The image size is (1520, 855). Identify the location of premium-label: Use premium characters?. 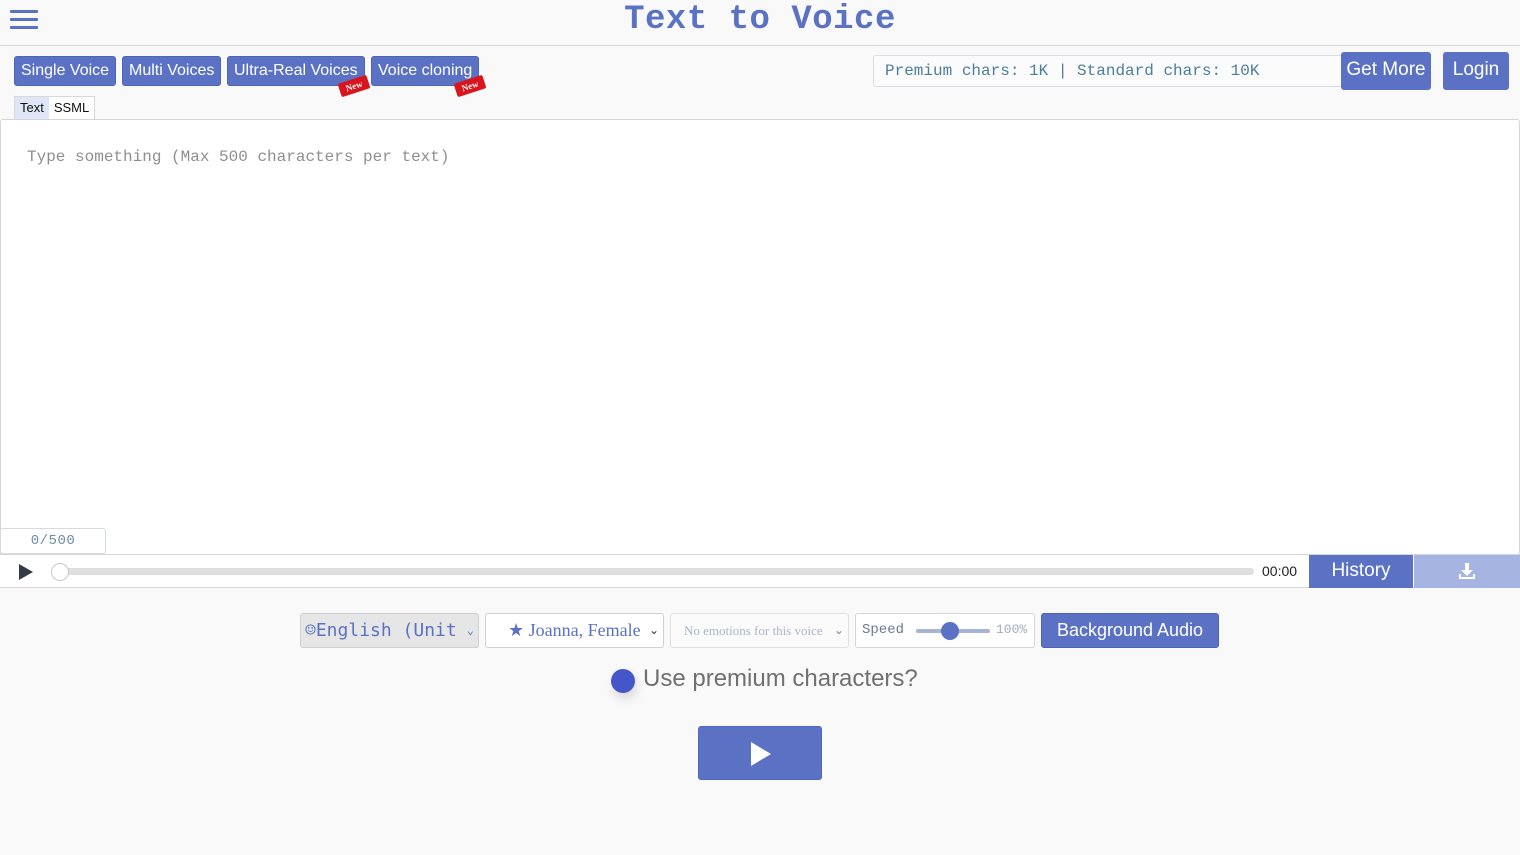
(780, 678).